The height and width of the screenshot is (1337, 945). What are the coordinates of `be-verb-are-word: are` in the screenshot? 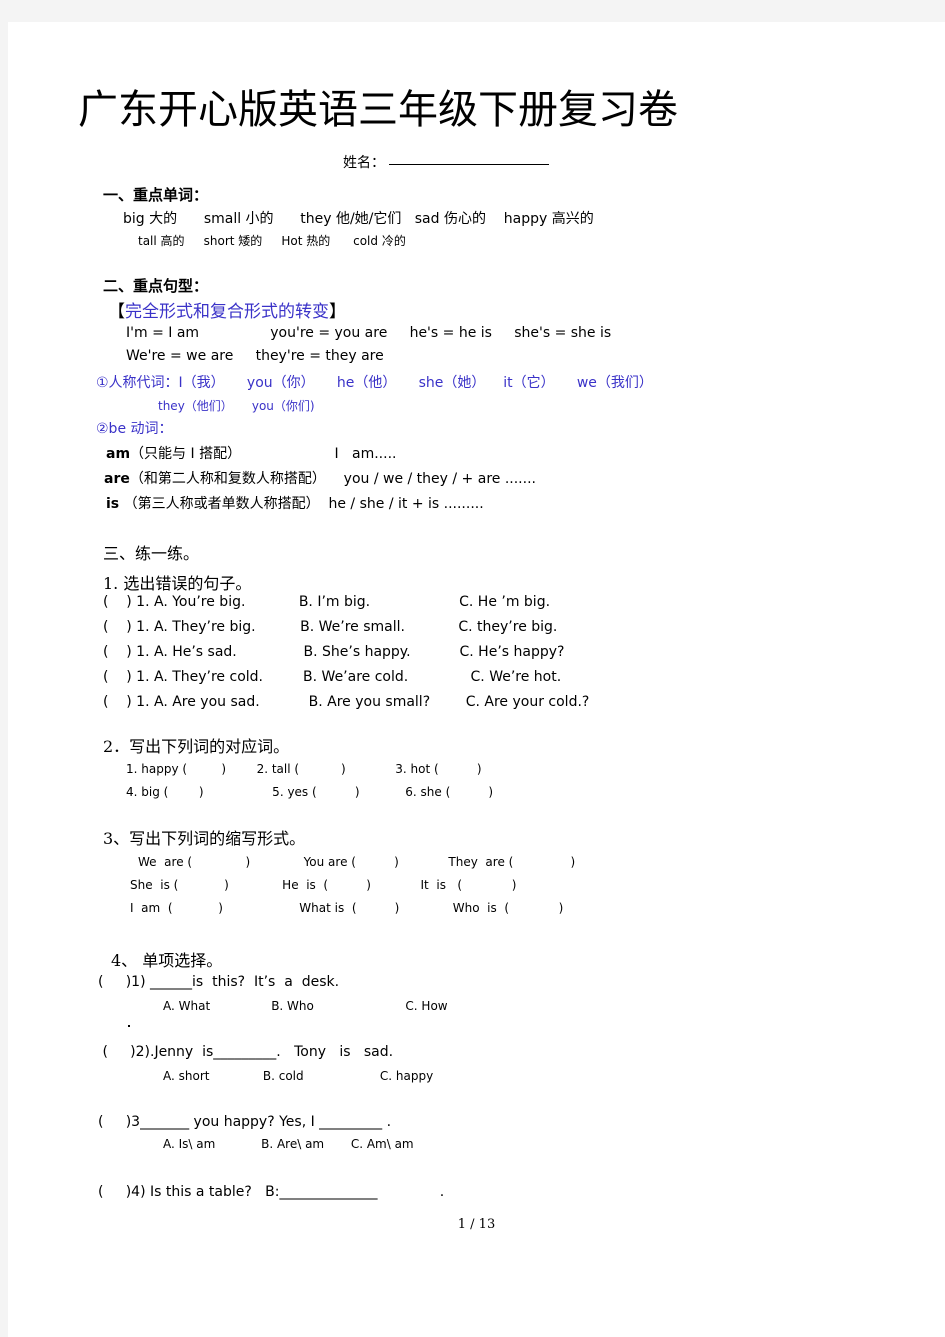 It's located at (117, 479).